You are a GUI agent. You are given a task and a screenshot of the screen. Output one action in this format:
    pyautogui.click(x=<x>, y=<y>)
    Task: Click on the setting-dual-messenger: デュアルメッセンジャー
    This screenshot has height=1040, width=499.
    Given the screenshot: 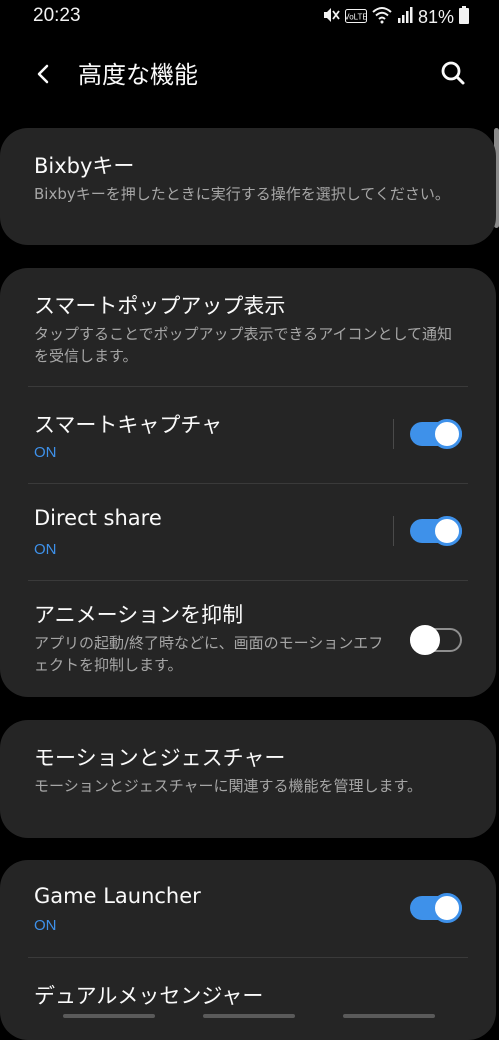 What is the action you would take?
    pyautogui.click(x=248, y=999)
    